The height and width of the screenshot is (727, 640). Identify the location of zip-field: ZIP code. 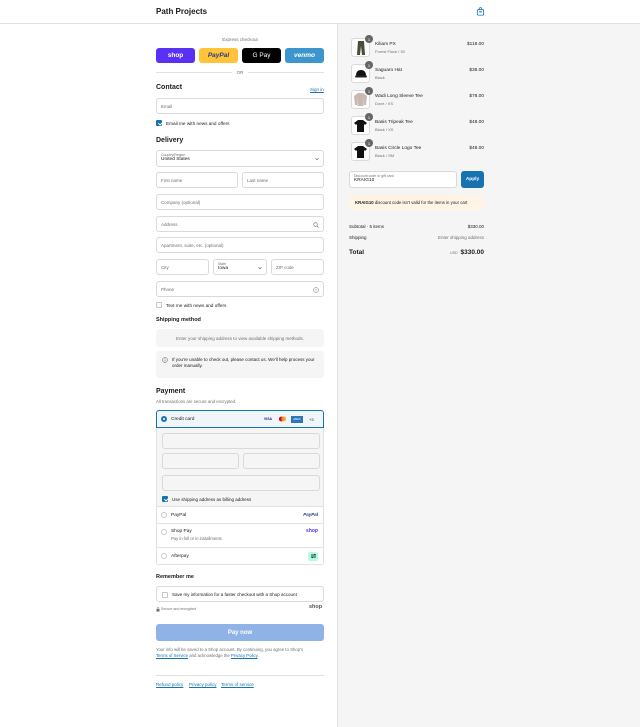
(297, 267).